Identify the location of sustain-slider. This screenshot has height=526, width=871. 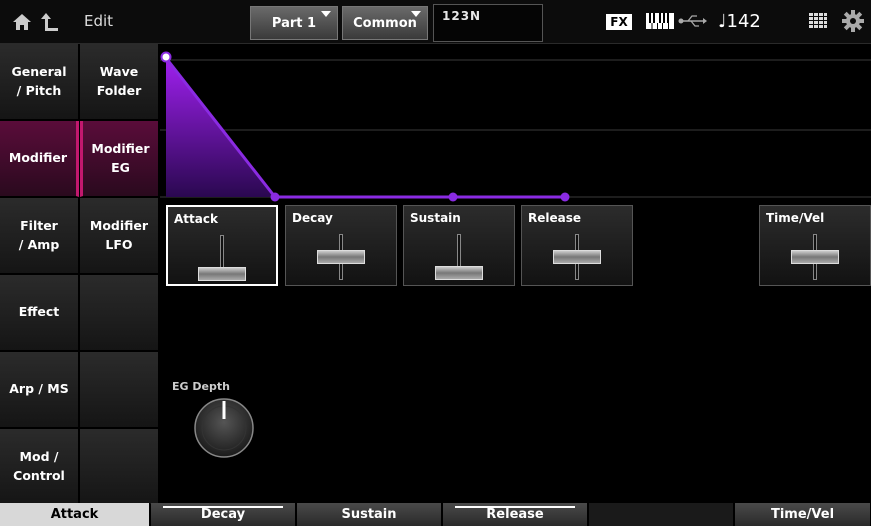
(459, 257).